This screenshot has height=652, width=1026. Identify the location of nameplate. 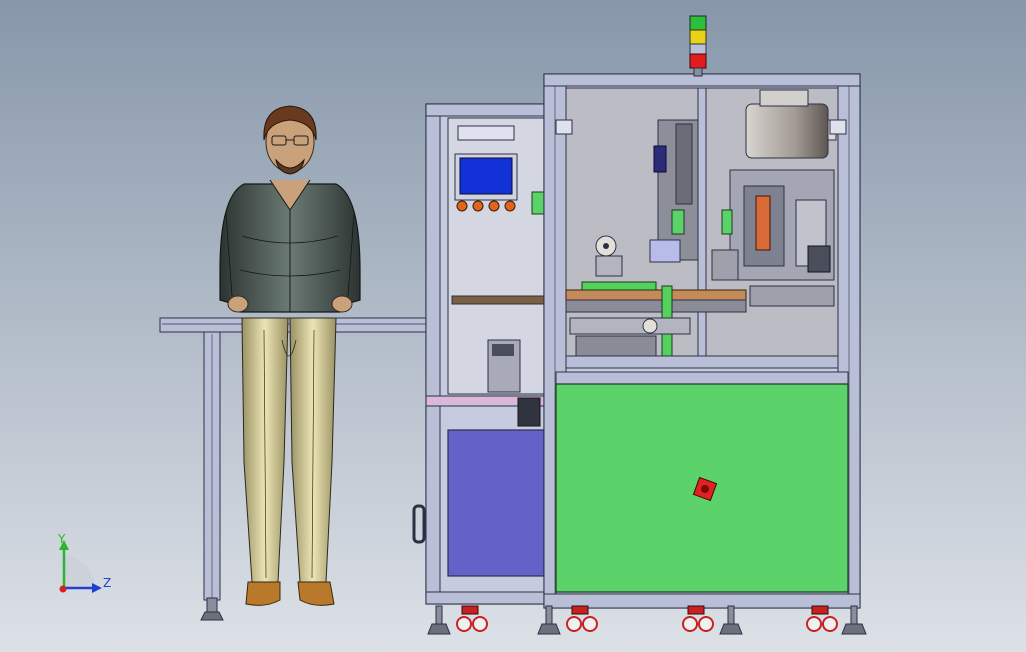
(486, 133).